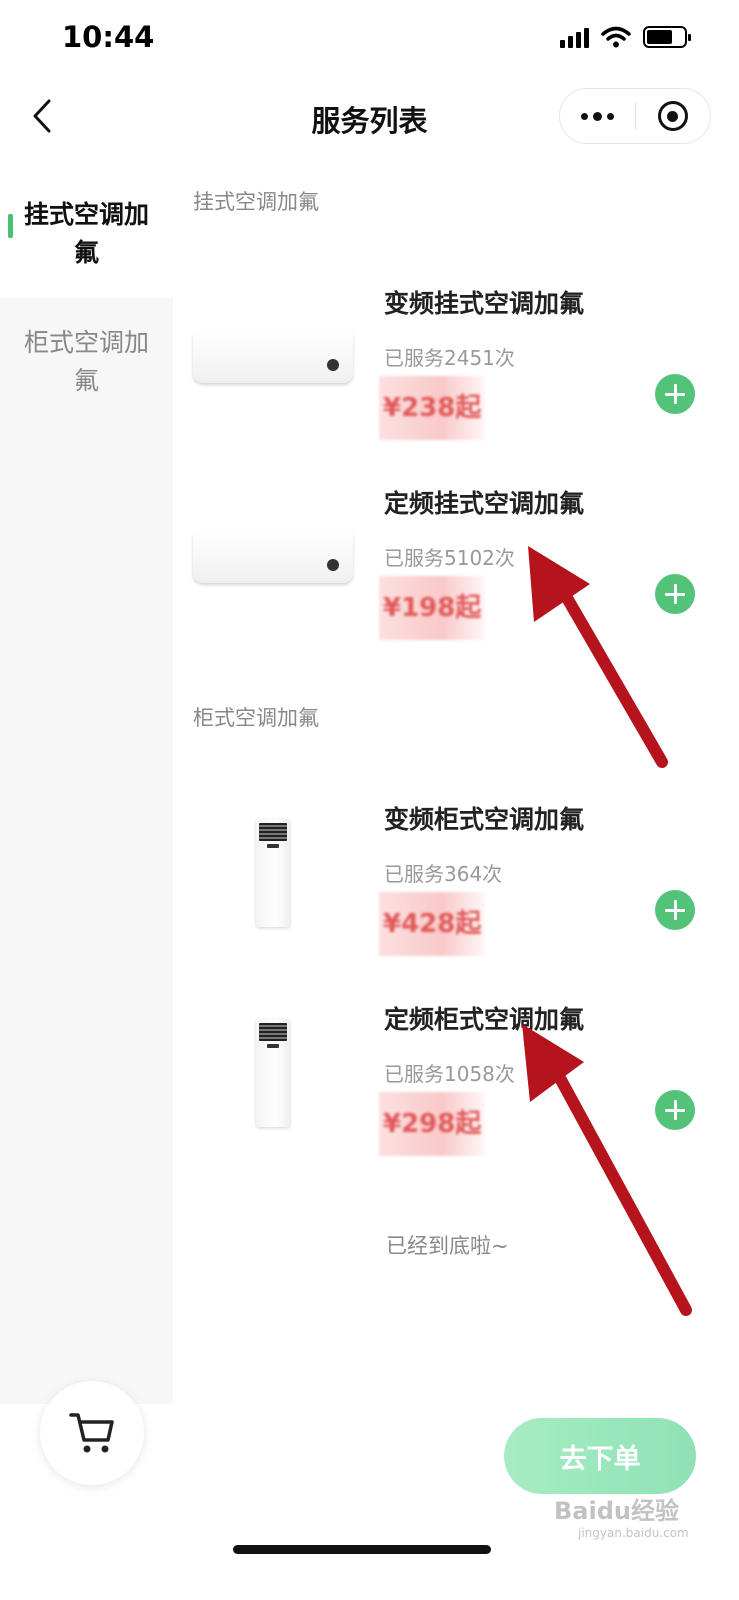  Describe the element at coordinates (369, 116) in the screenshot. I see `nav-bar: 服务列表` at that location.